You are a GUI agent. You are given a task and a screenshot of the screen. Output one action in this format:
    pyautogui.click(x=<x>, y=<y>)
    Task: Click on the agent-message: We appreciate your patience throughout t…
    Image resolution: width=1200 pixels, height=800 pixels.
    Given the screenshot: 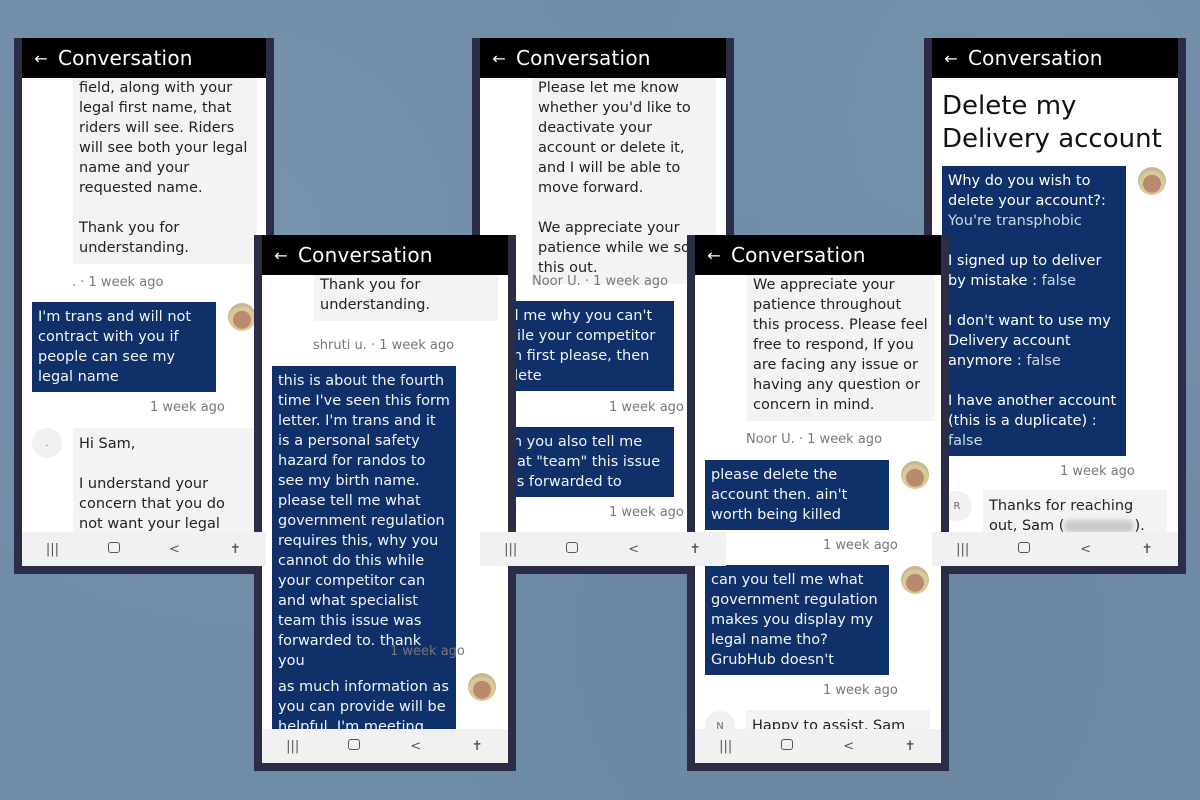 What is the action you would take?
    pyautogui.click(x=841, y=348)
    